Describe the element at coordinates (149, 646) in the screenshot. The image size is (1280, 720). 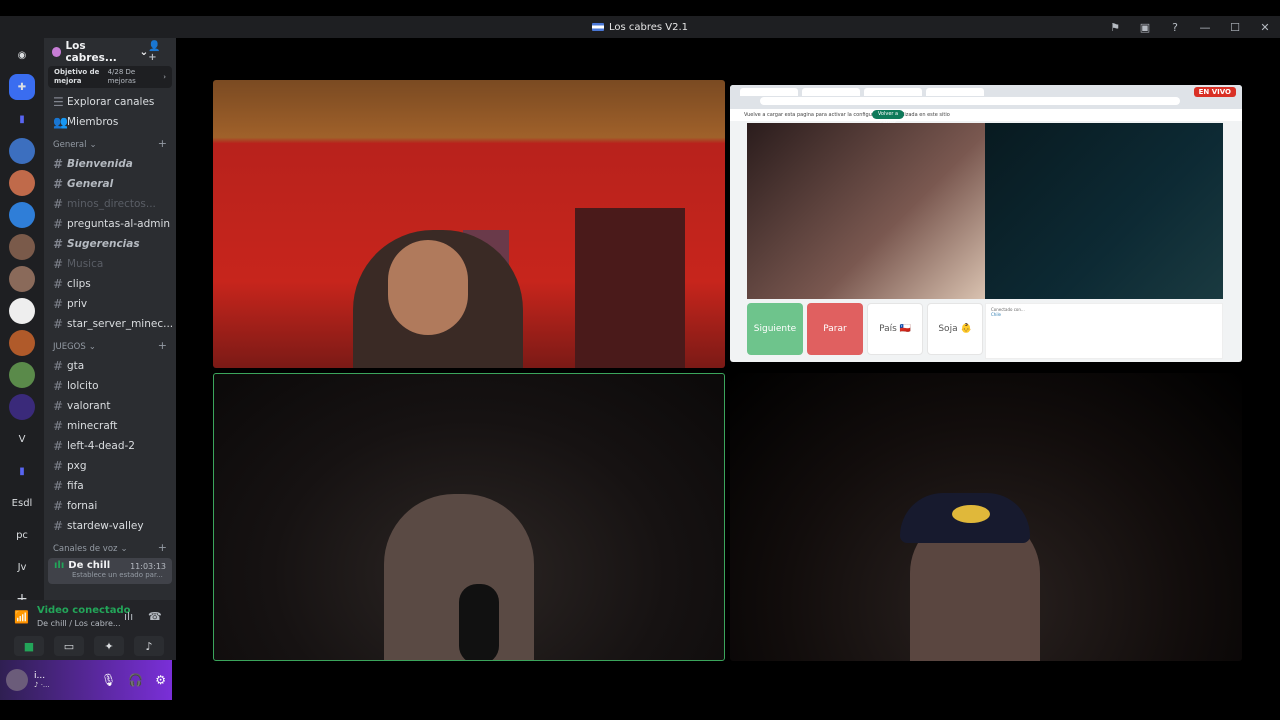
I see `soundboard-button: ♪` at that location.